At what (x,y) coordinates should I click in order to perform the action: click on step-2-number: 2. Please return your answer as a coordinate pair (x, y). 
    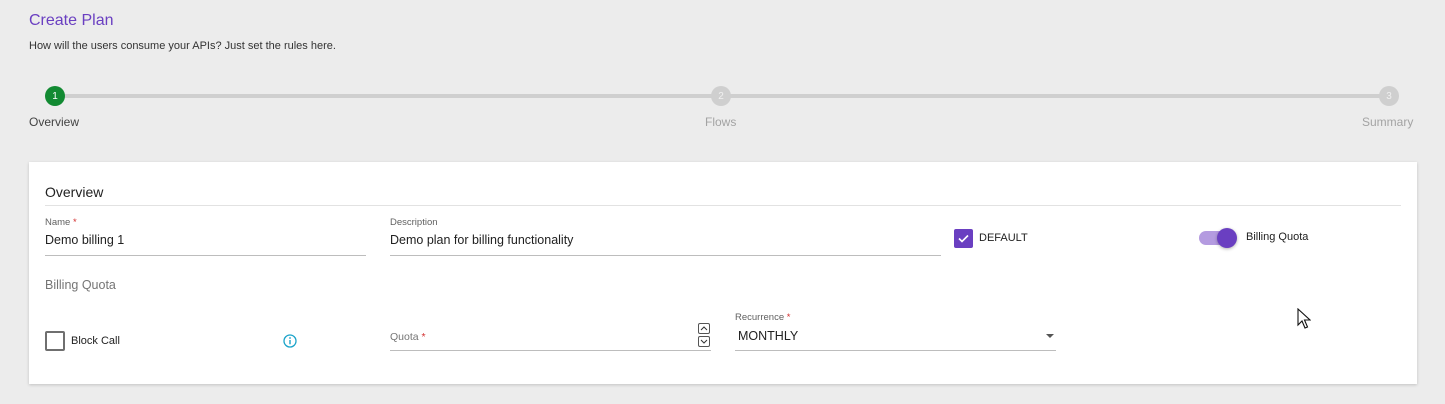
    Looking at the image, I should click on (721, 96).